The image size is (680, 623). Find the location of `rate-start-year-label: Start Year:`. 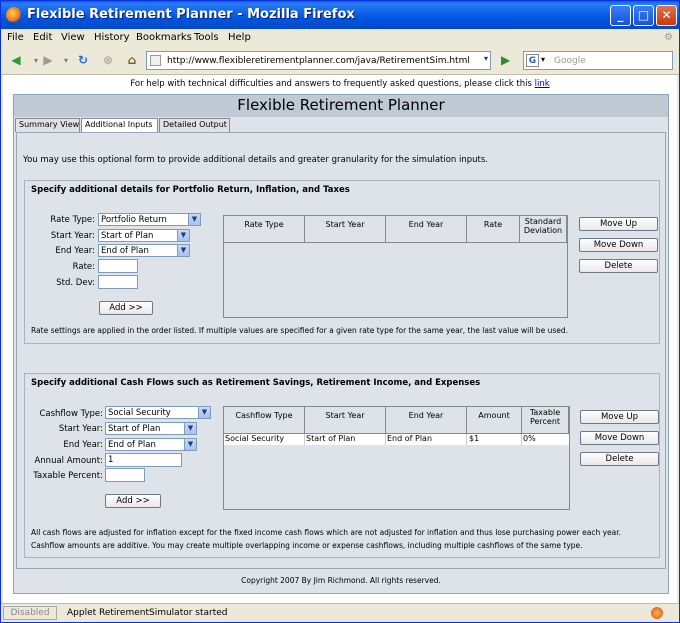

rate-start-year-label: Start Year: is located at coordinates (72, 236).